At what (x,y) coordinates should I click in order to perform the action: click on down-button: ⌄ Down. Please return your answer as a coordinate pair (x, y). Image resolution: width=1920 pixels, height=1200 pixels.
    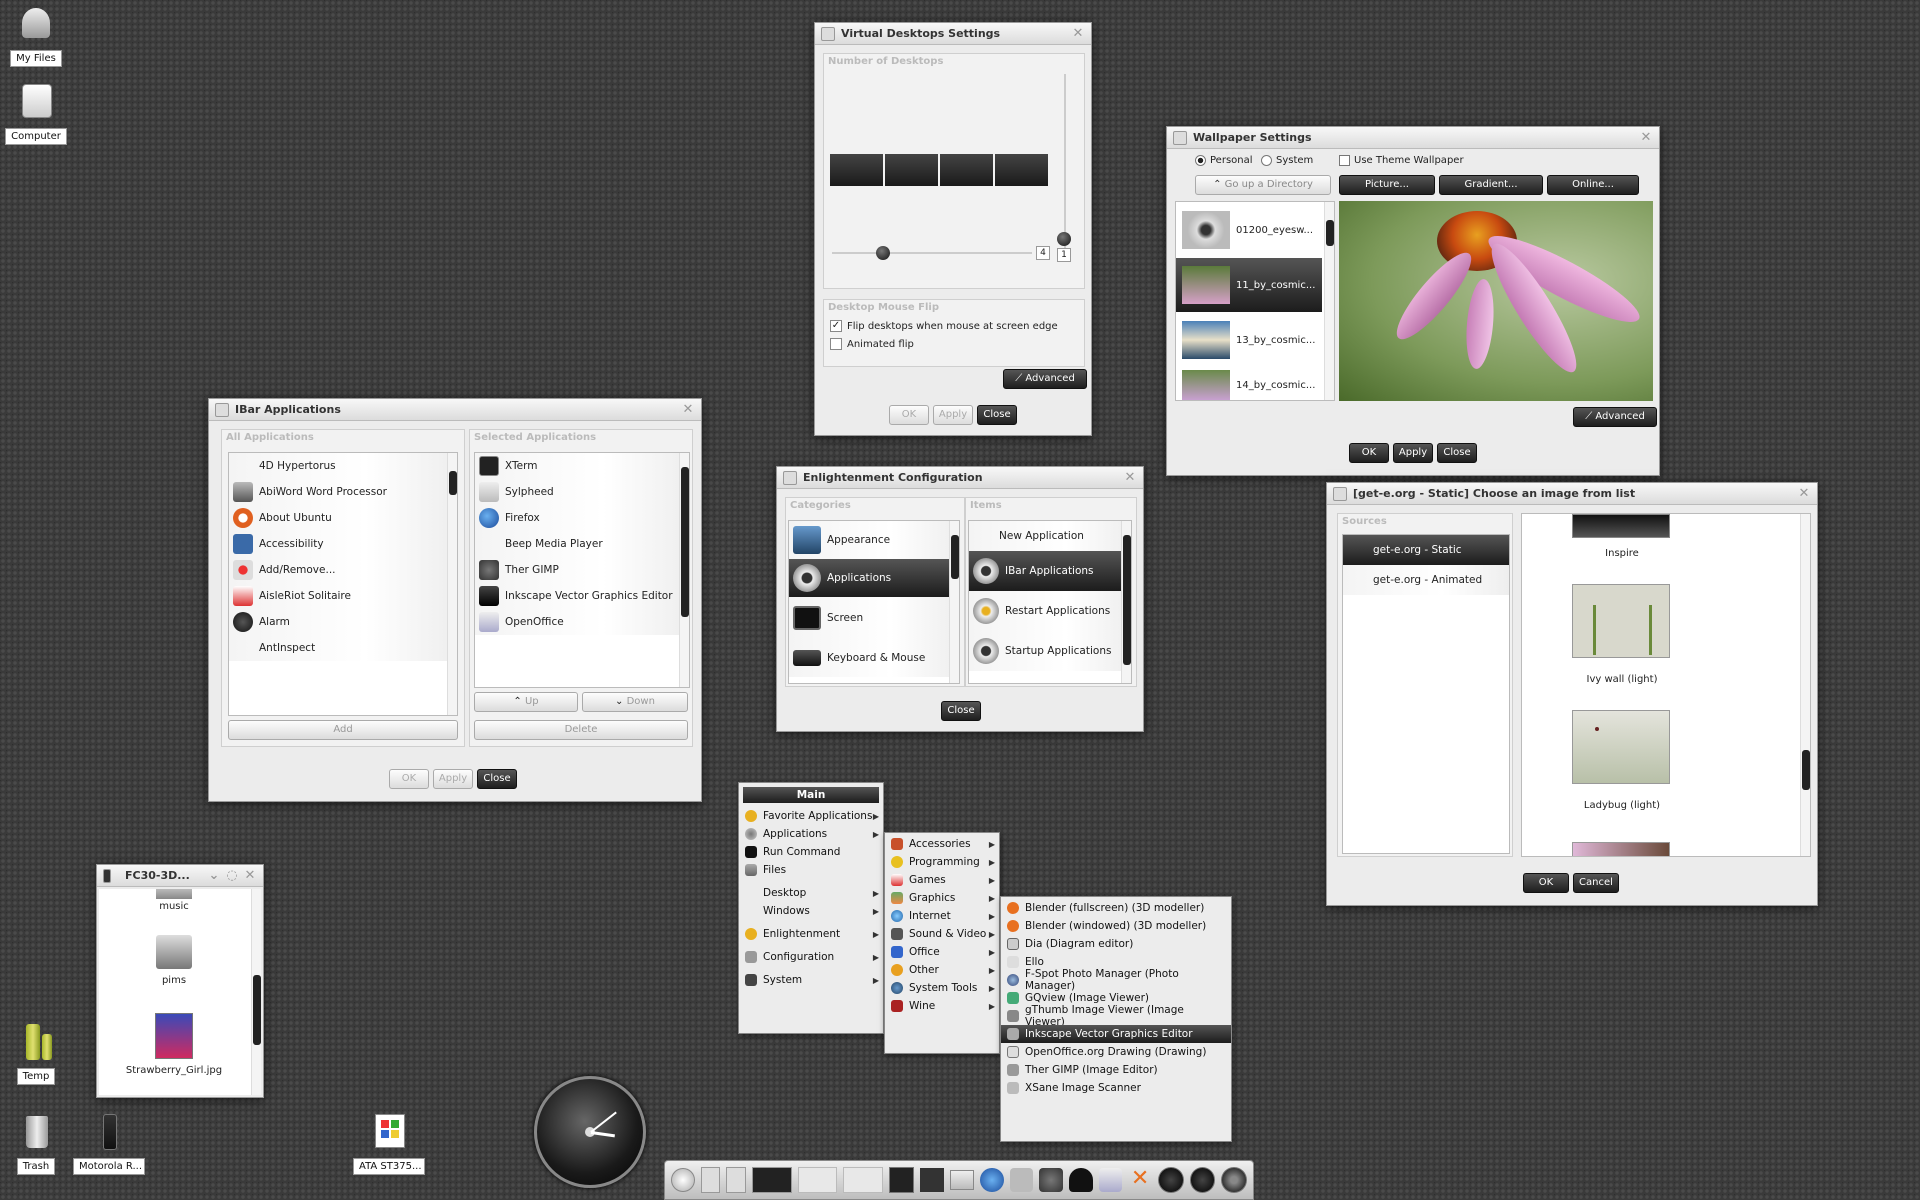
    Looking at the image, I should click on (635, 702).